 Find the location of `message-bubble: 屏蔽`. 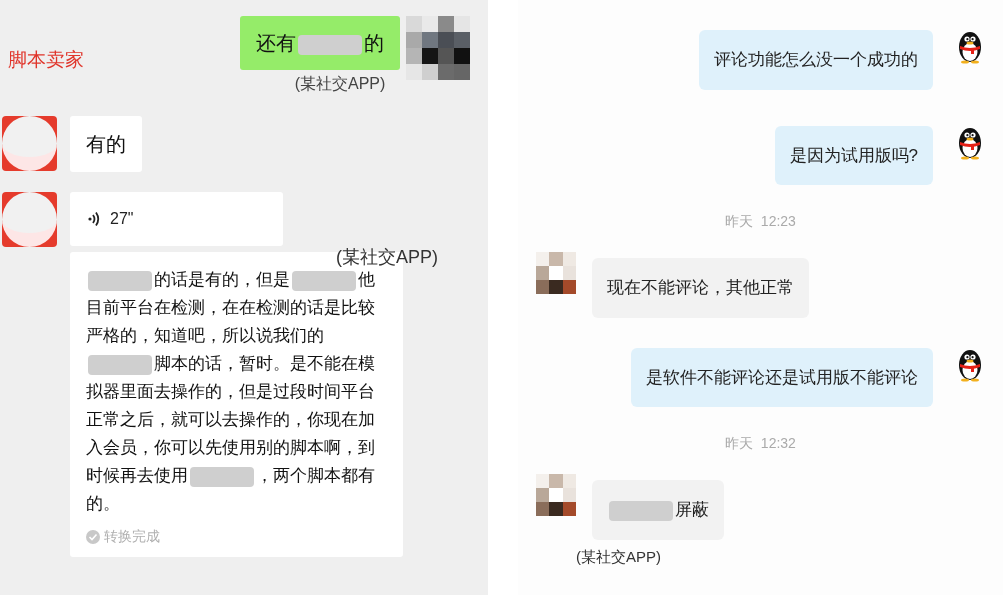

message-bubble: 屏蔽 is located at coordinates (658, 510).